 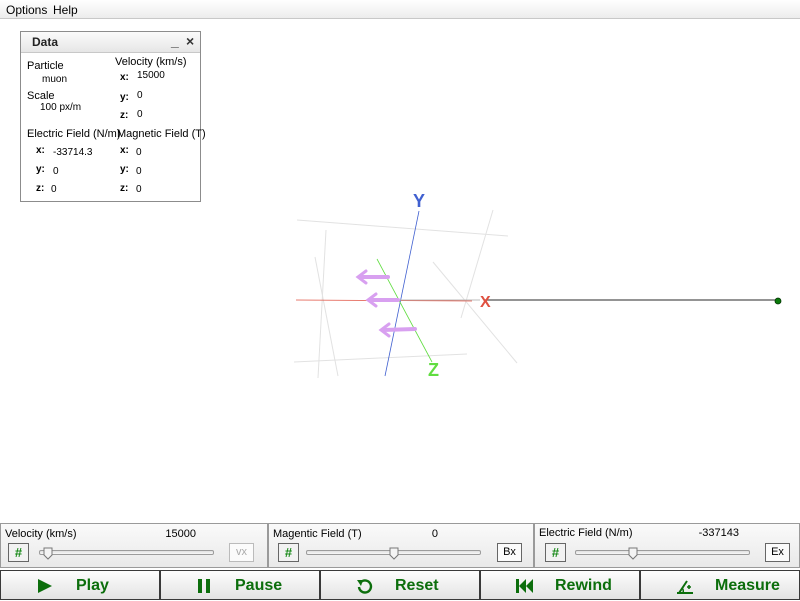 I want to click on menu-help: Help, so click(x=65, y=10).